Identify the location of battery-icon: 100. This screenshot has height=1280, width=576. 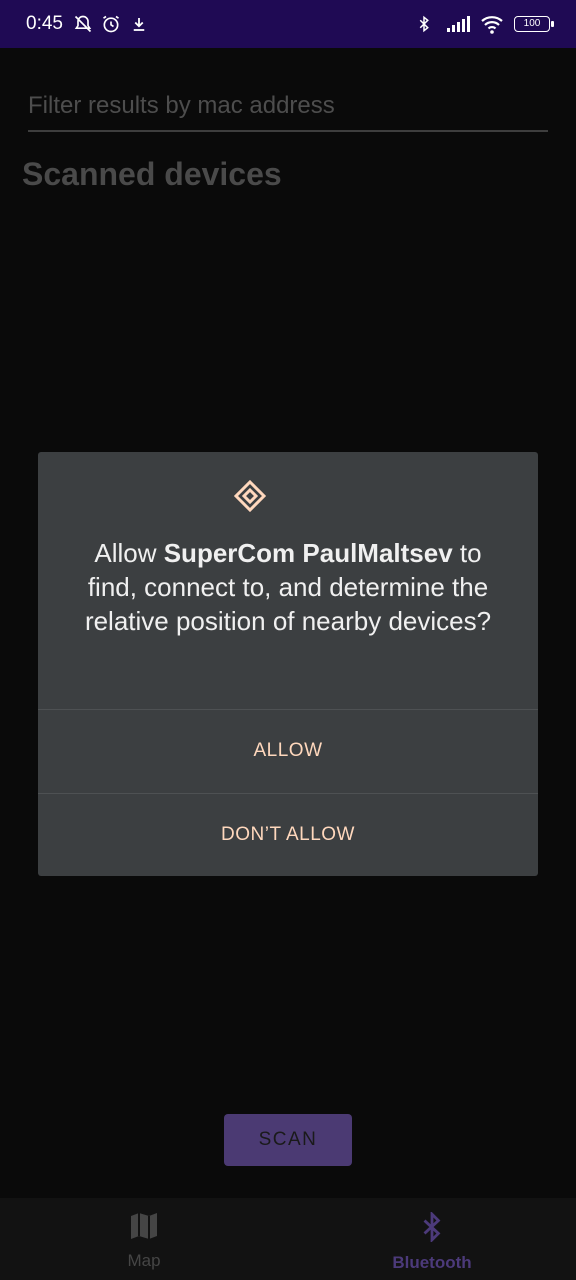
(534, 24).